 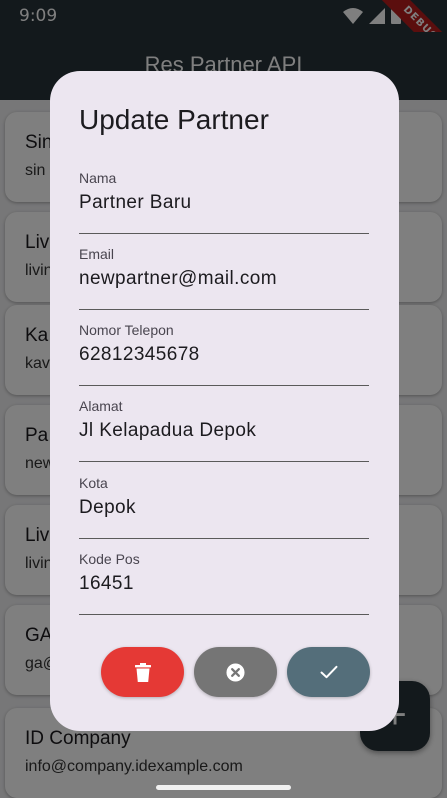 What do you see at coordinates (224, 202) in the screenshot?
I see `nama-field: Nama Partner Baru` at bounding box center [224, 202].